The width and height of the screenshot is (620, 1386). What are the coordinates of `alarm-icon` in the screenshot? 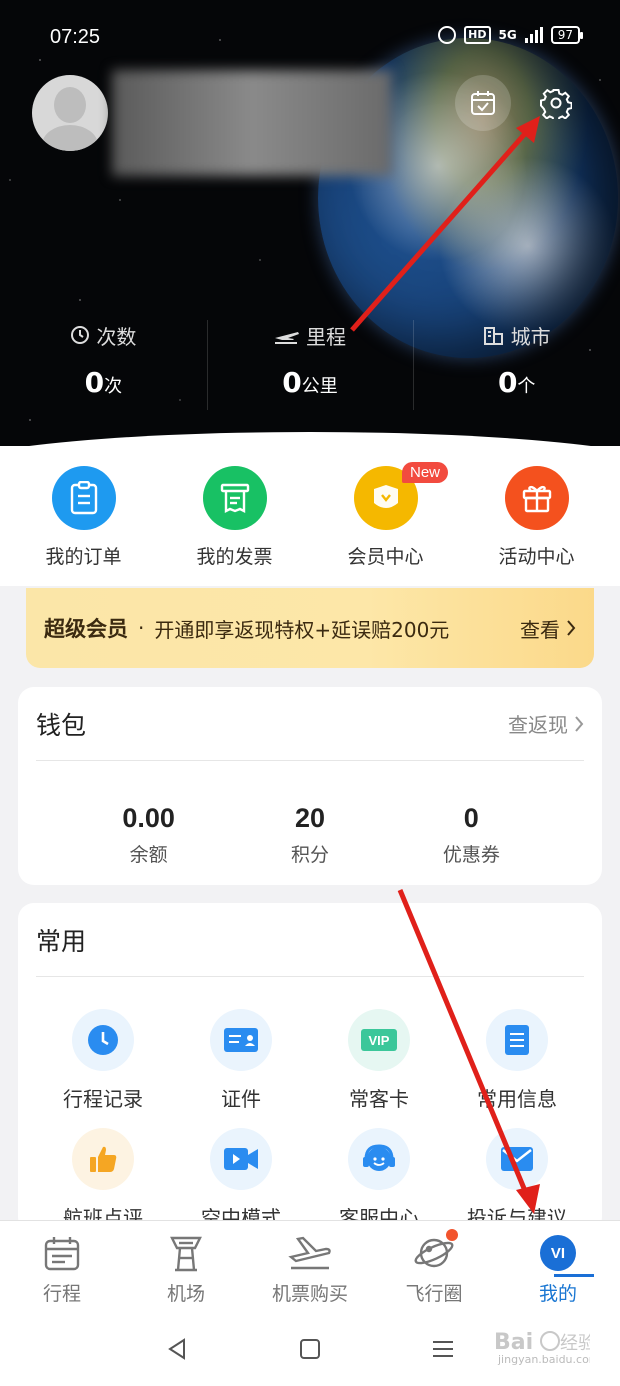 It's located at (447, 35).